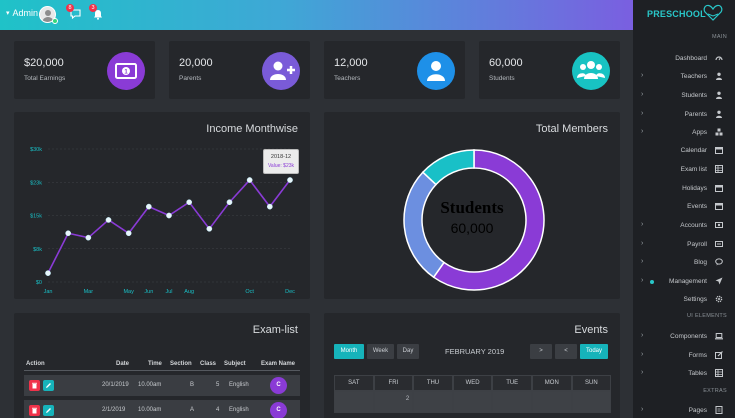  What do you see at coordinates (148, 292) in the screenshot?
I see `x-tick-label: Jun` at bounding box center [148, 292].